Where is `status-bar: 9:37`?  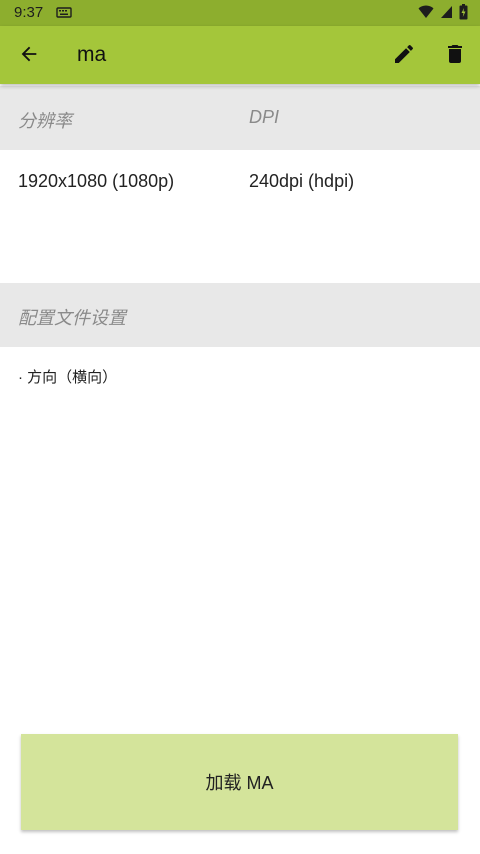
status-bar: 9:37 is located at coordinates (240, 13).